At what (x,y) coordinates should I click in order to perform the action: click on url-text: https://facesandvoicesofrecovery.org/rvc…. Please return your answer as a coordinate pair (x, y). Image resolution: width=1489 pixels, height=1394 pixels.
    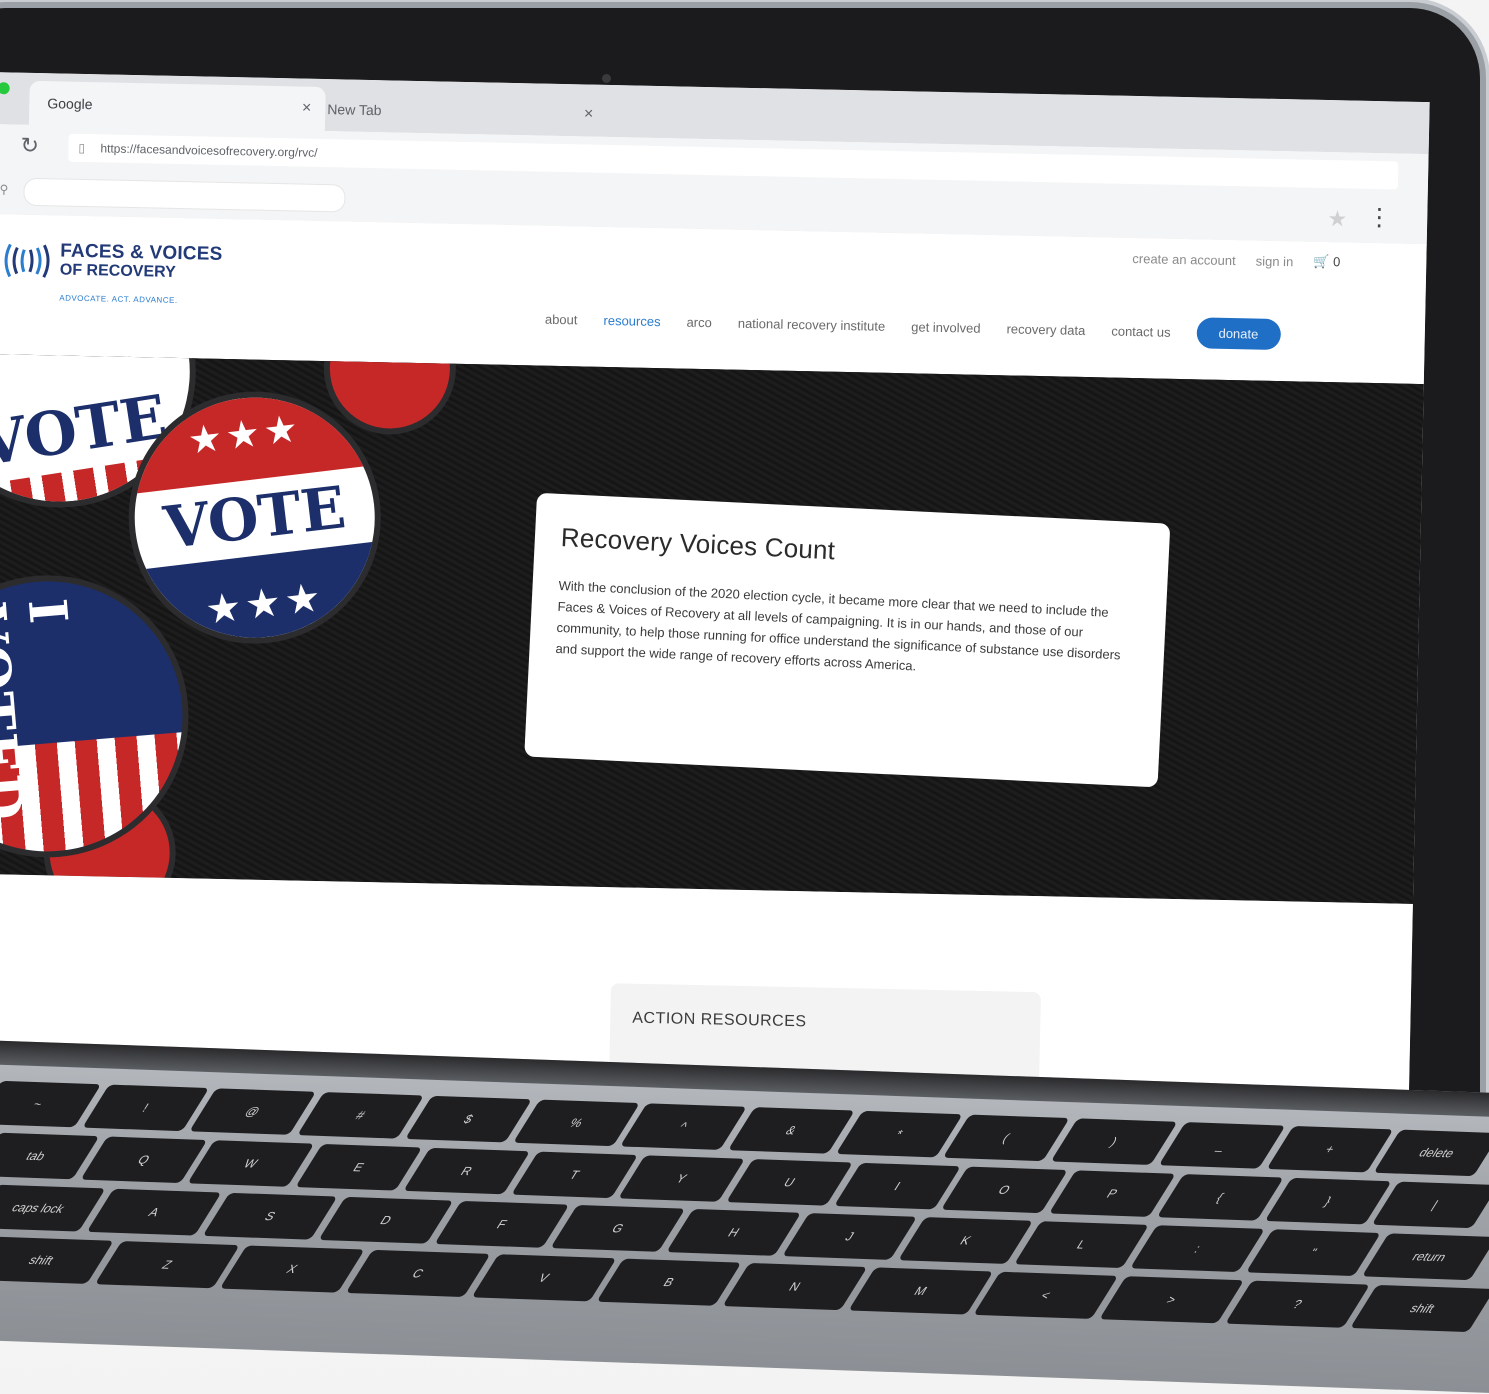
    Looking at the image, I should click on (209, 150).